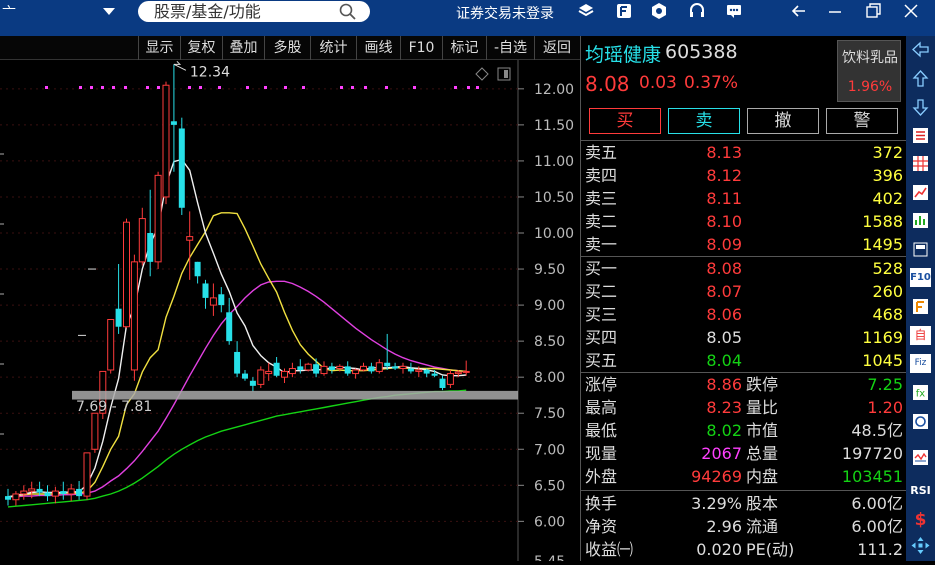  I want to click on ask-row-3: 卖三 8.11 402, so click(744, 198).